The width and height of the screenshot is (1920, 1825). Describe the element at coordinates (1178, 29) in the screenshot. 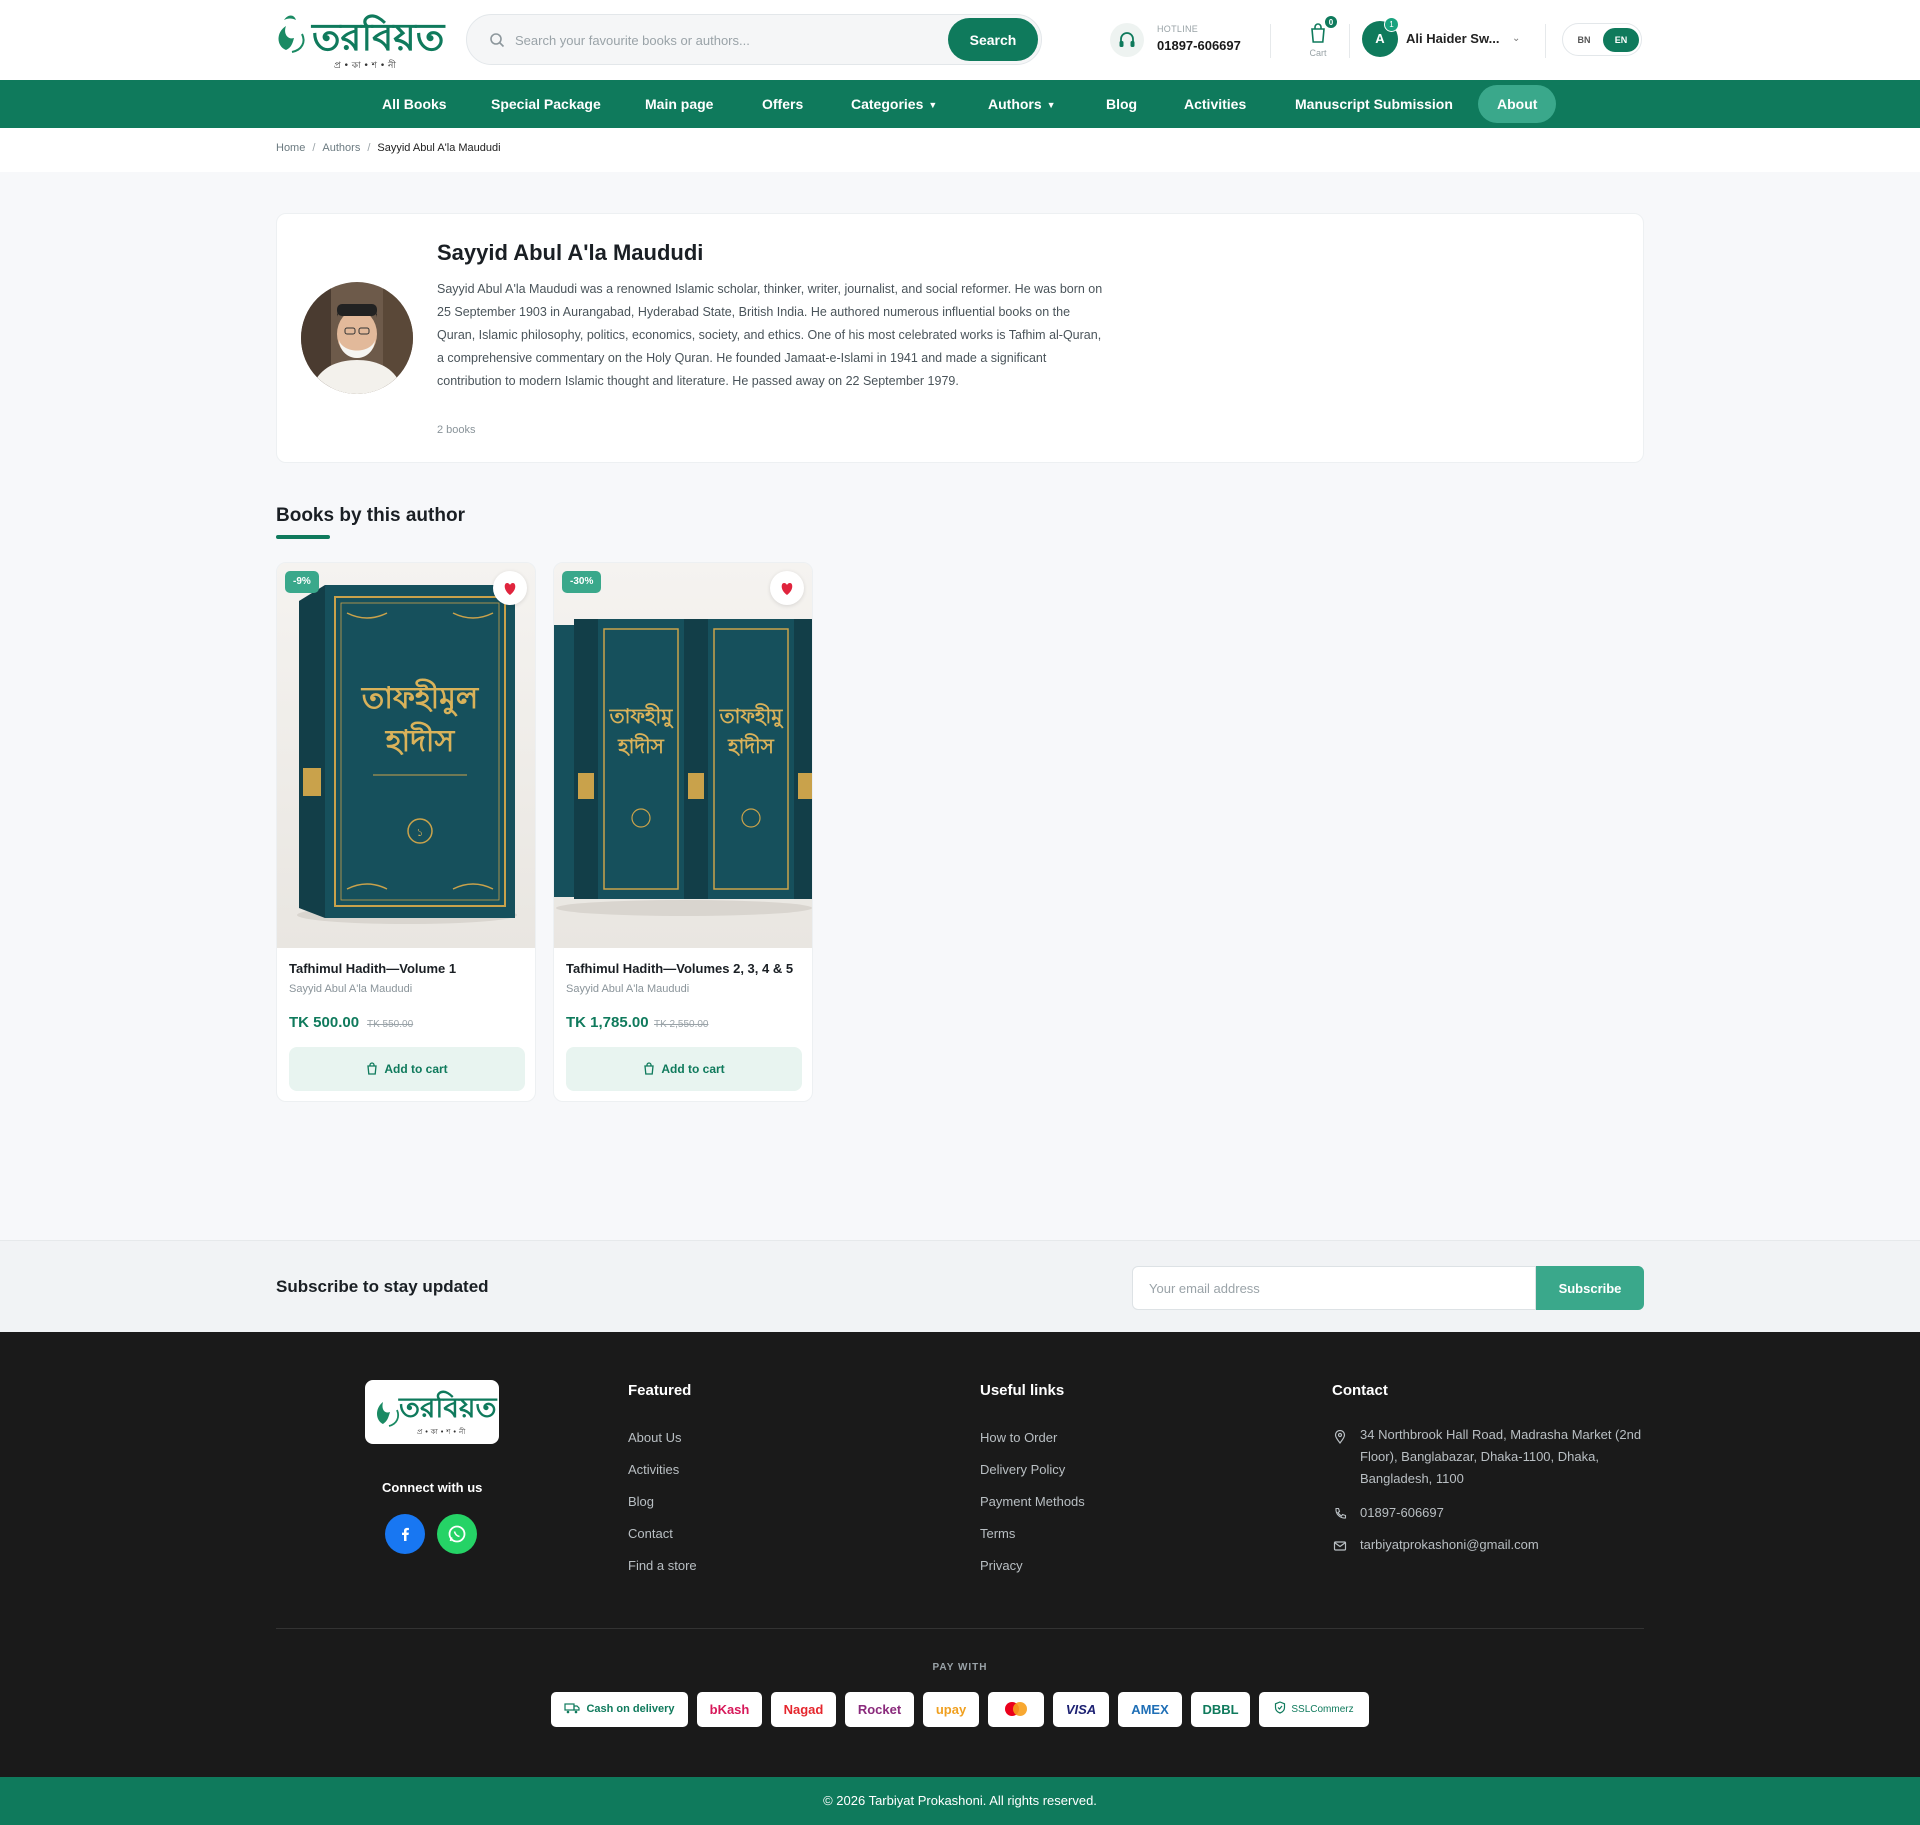

I see `hotline-label: HOTLINE` at that location.